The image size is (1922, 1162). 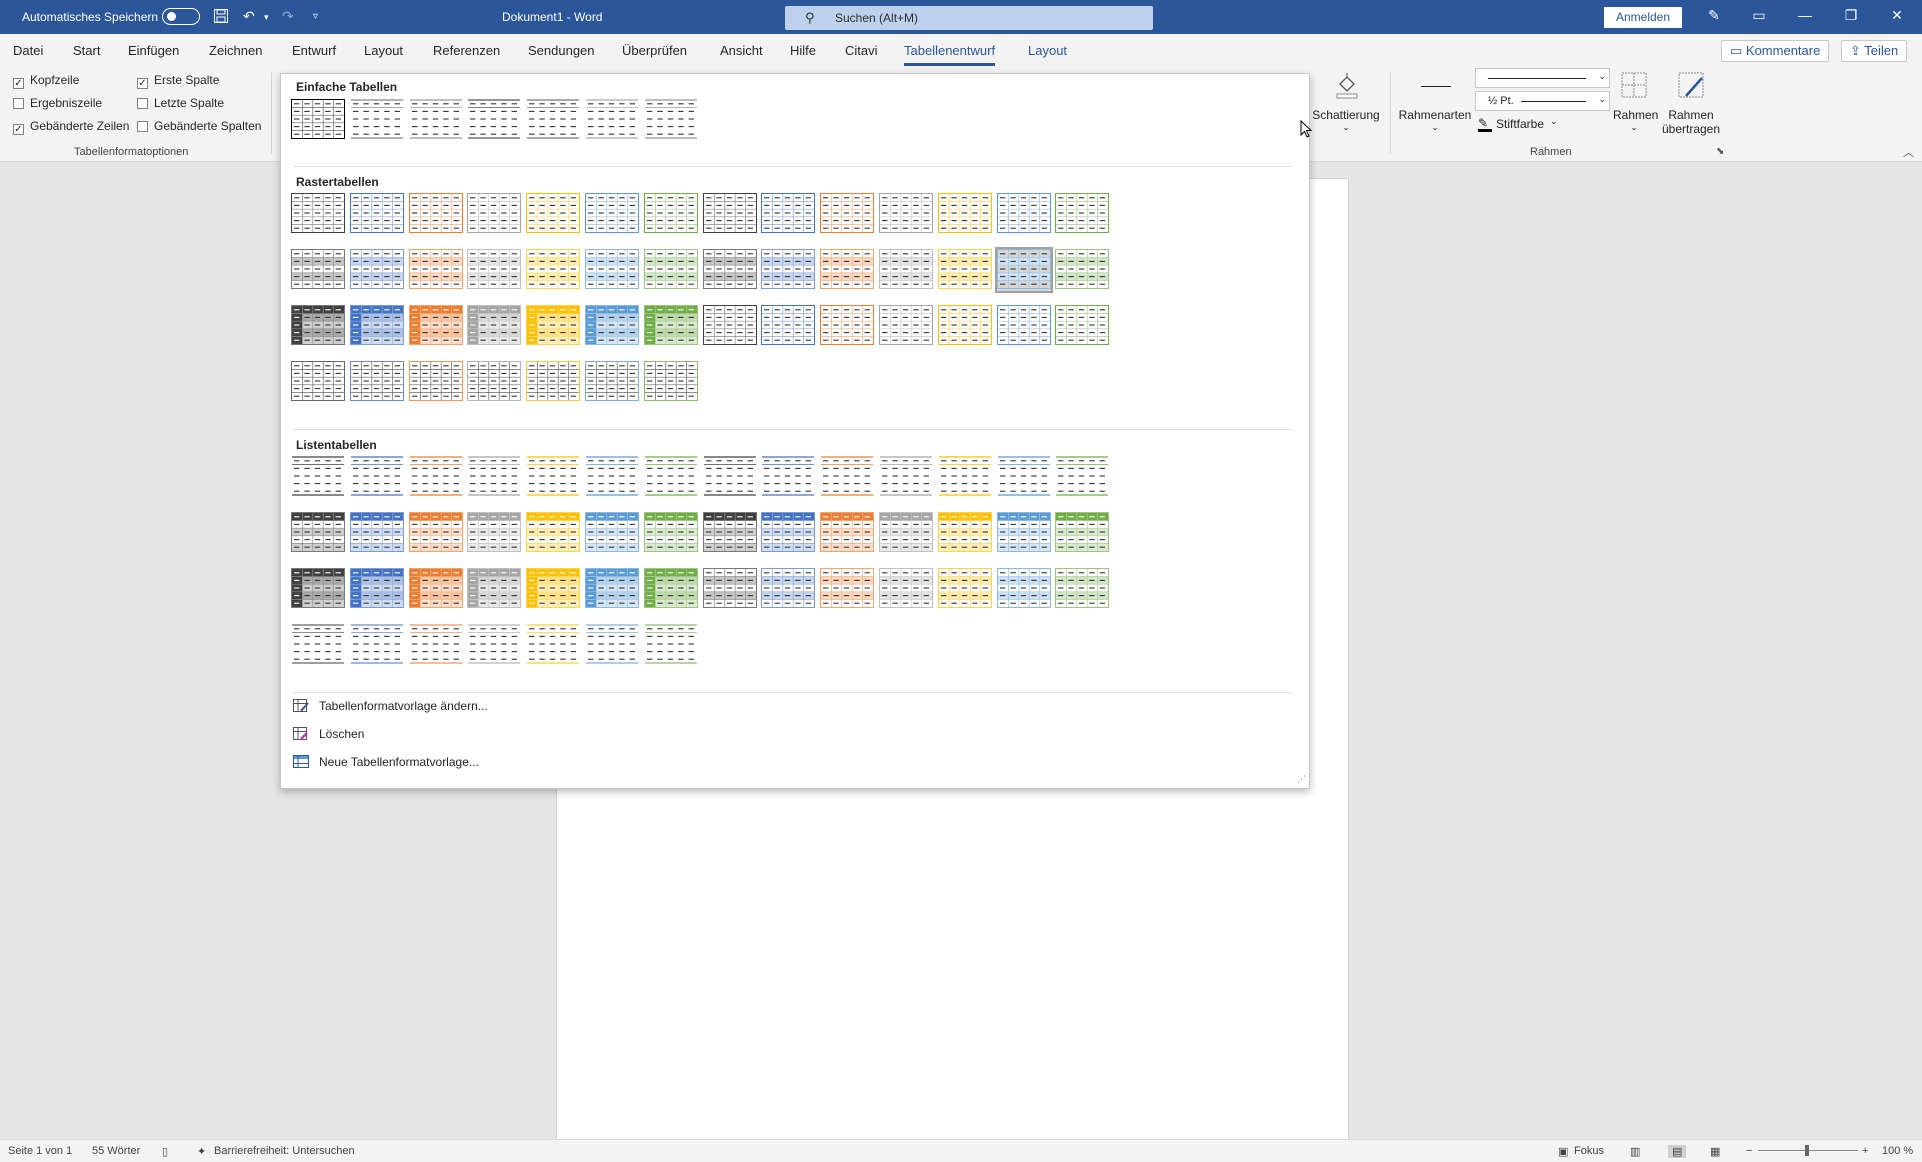 I want to click on zoom-out-icon: −, so click(x=1749, y=1151).